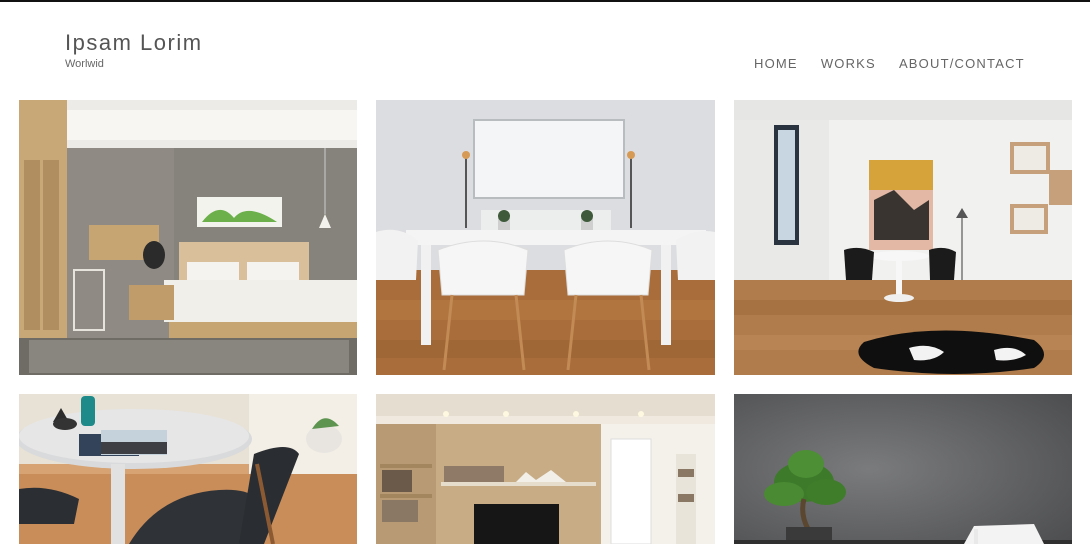 This screenshot has height=544, width=1090. I want to click on gallery-item-bonsai-desk-photo, so click(903, 469).